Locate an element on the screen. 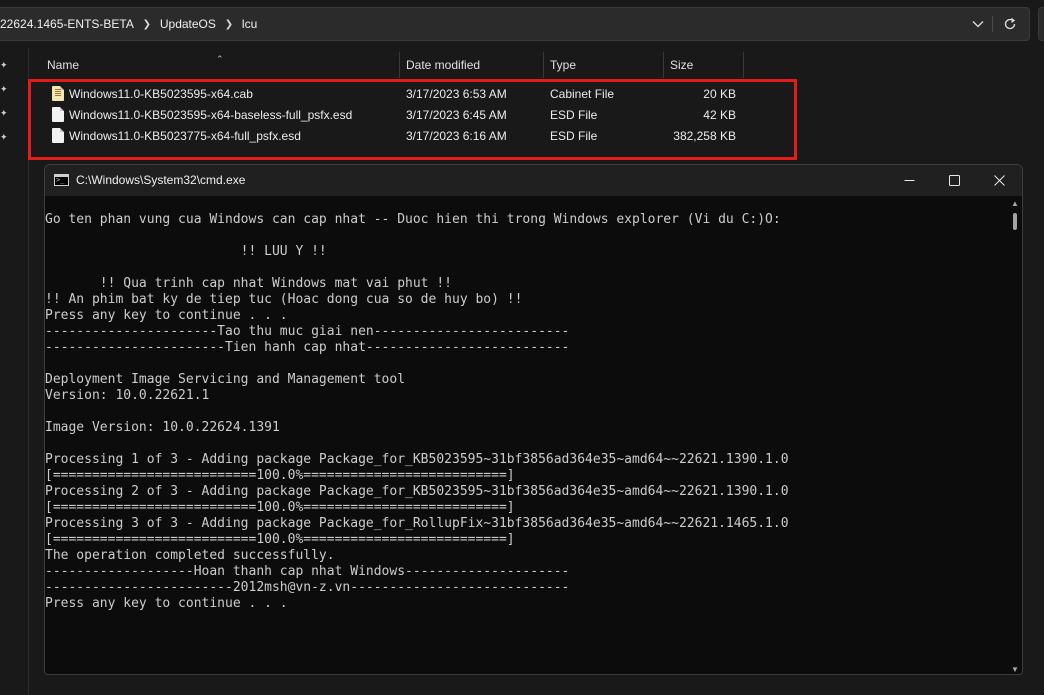 This screenshot has height=695, width=1044. console-scrollbar: ▲ ▼ is located at coordinates (1015, 435).